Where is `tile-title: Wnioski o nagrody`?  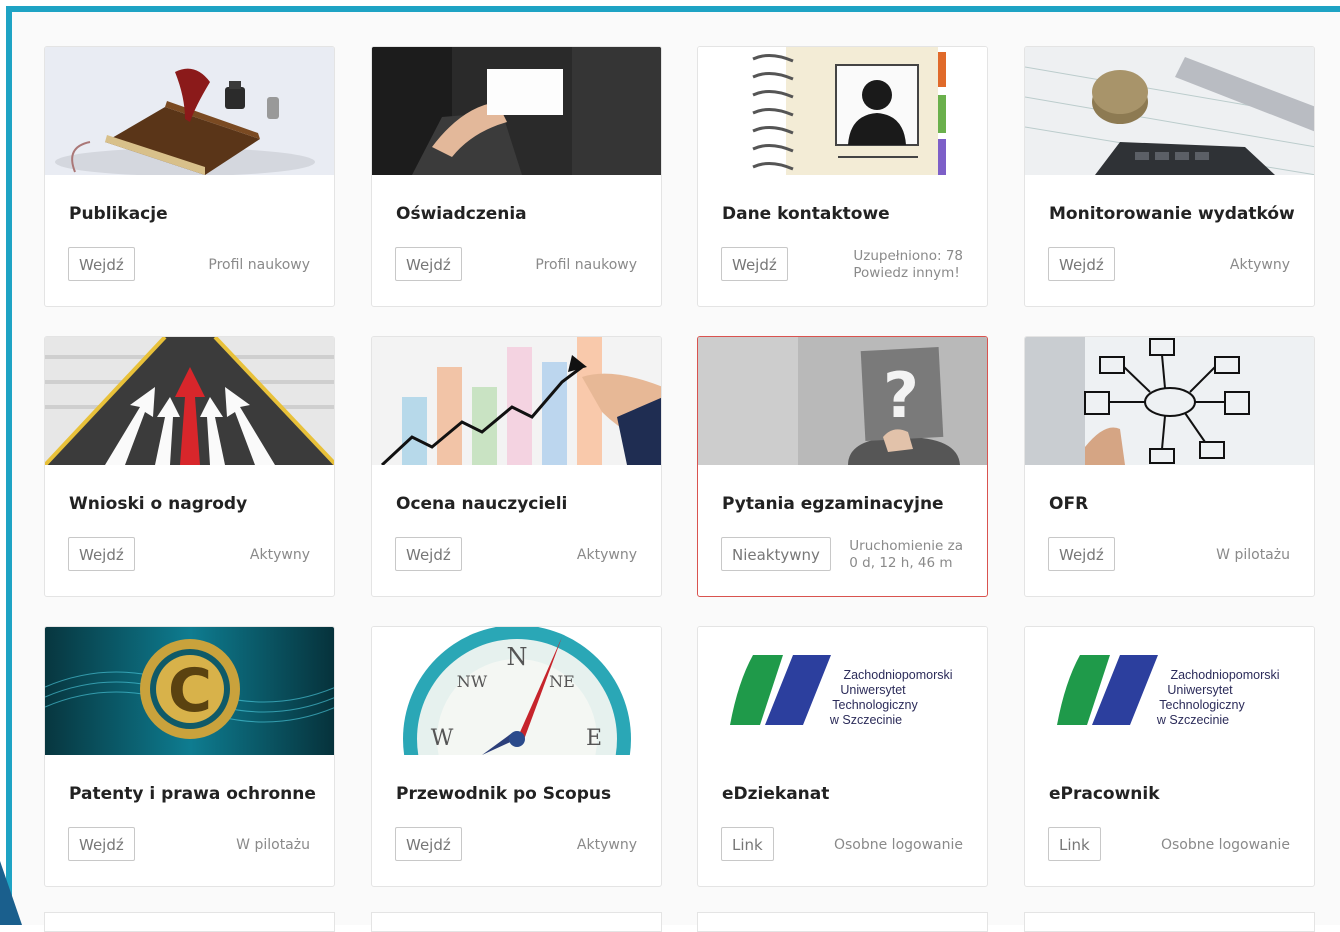
tile-title: Wnioski o nagrody is located at coordinates (158, 504).